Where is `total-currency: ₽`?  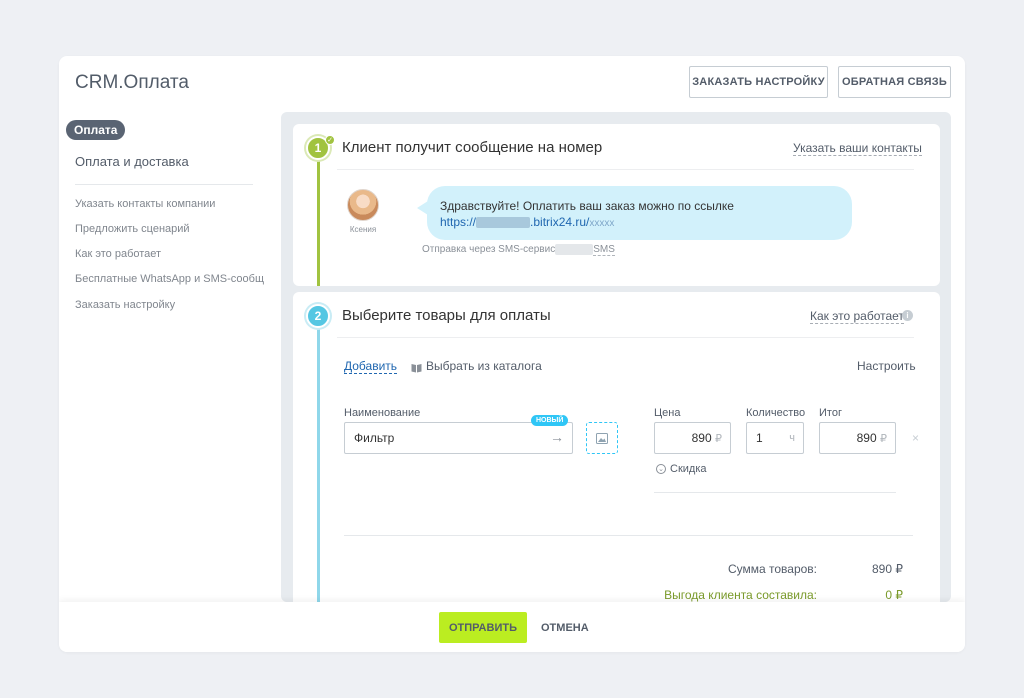
total-currency: ₽ is located at coordinates (883, 438).